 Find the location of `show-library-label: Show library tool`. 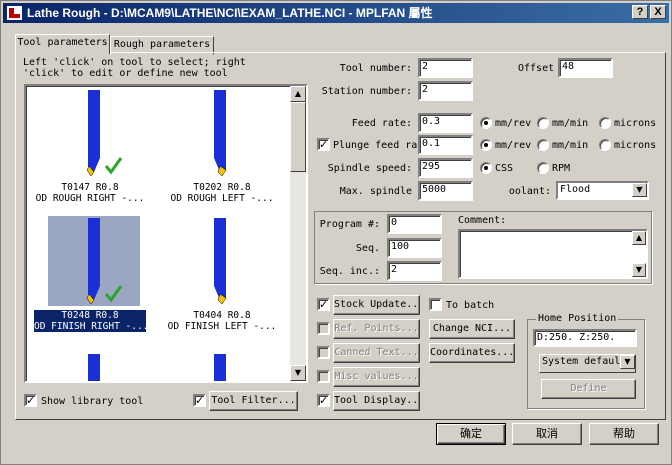

show-library-label: Show library tool is located at coordinates (92, 401).